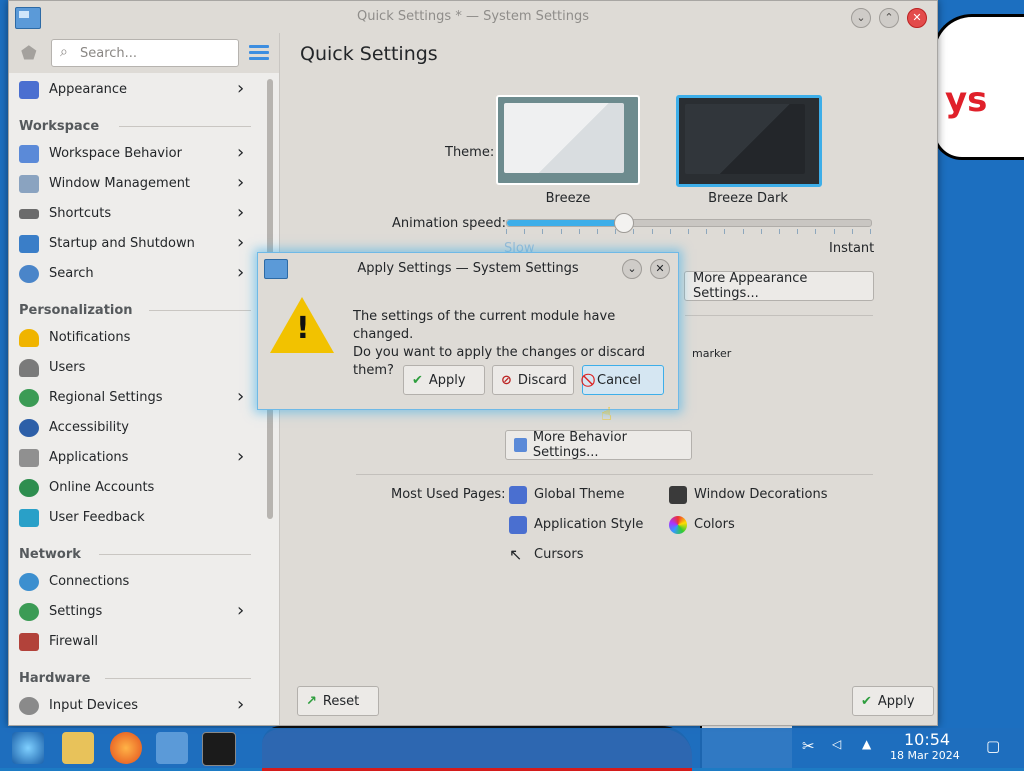 The width and height of the screenshot is (1024, 771). I want to click on tray-expand-icon: ▲, so click(866, 744).